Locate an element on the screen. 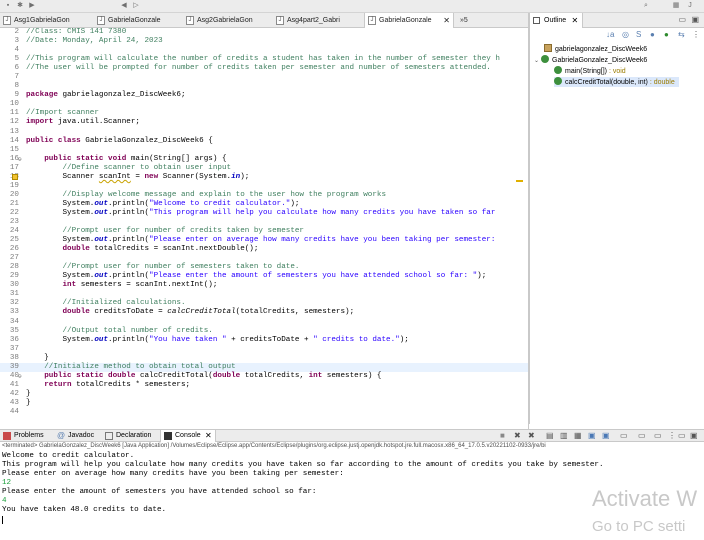  show-on-error-icon: ▣ is located at coordinates (606, 435).